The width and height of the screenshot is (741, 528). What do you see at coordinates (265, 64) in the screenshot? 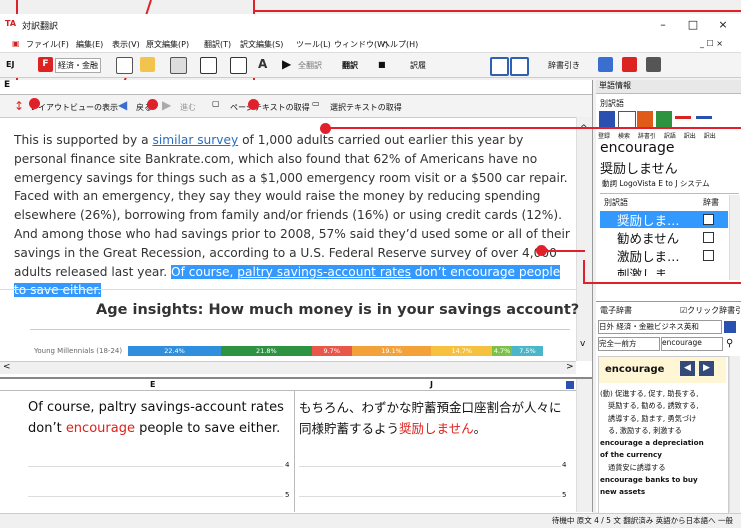
I see `font-icon: A` at bounding box center [265, 64].